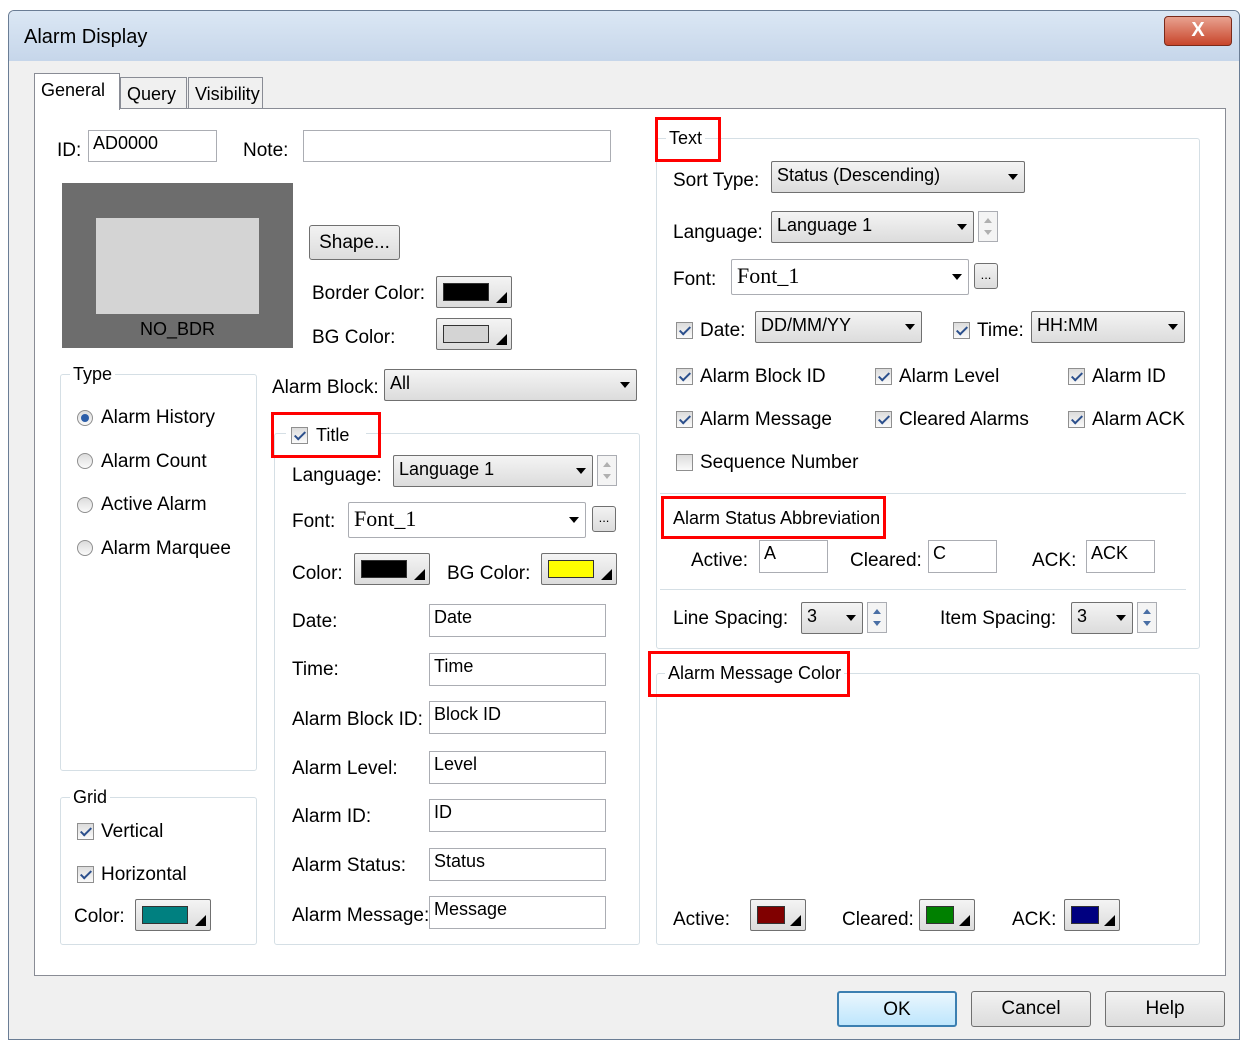  What do you see at coordinates (357, 719) in the screenshot?
I see `title-block-id-label: Alarm Block ID:` at bounding box center [357, 719].